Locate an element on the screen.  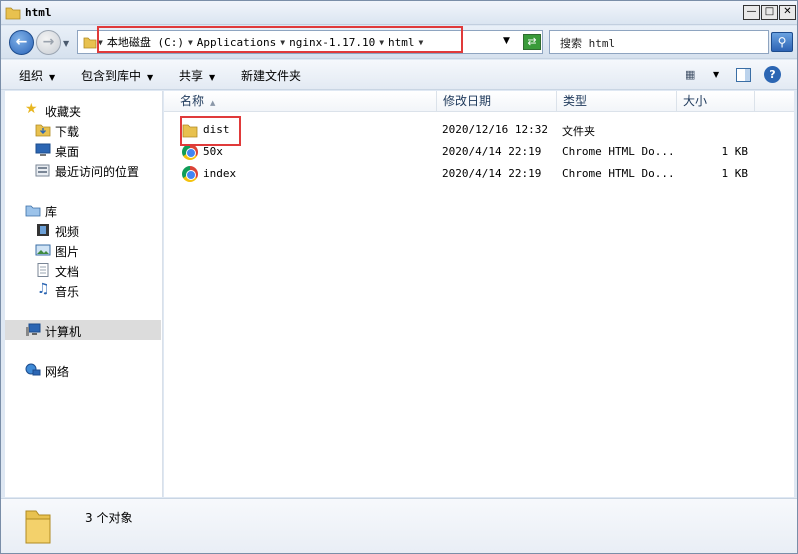
organize-label: 组织 is located at coordinates (31, 76).